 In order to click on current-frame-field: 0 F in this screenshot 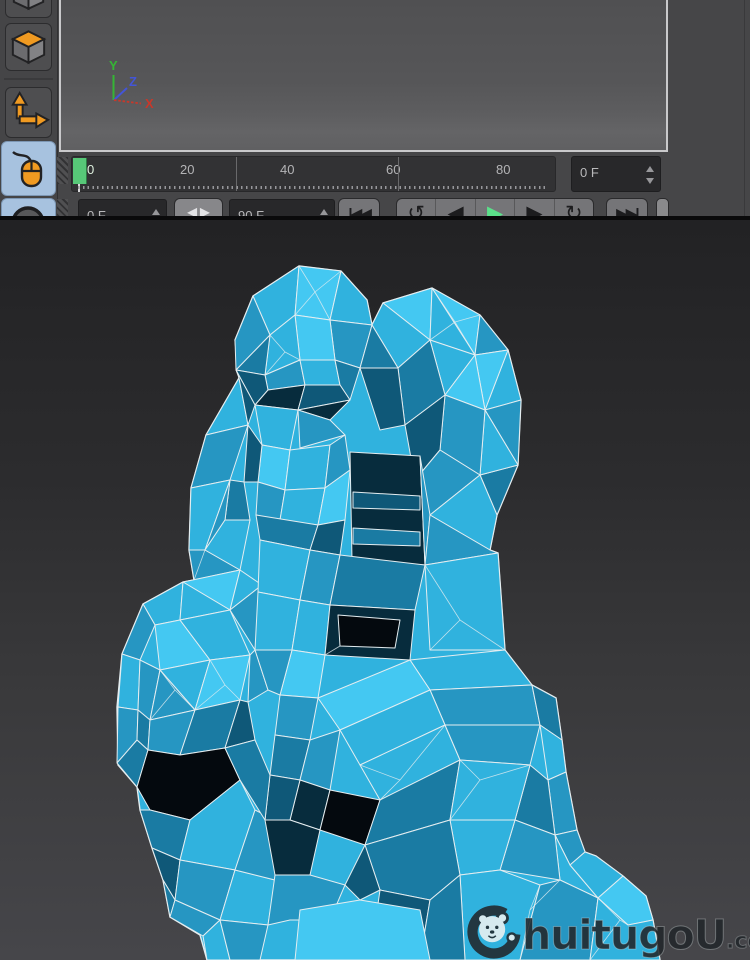, I will do `click(616, 174)`.